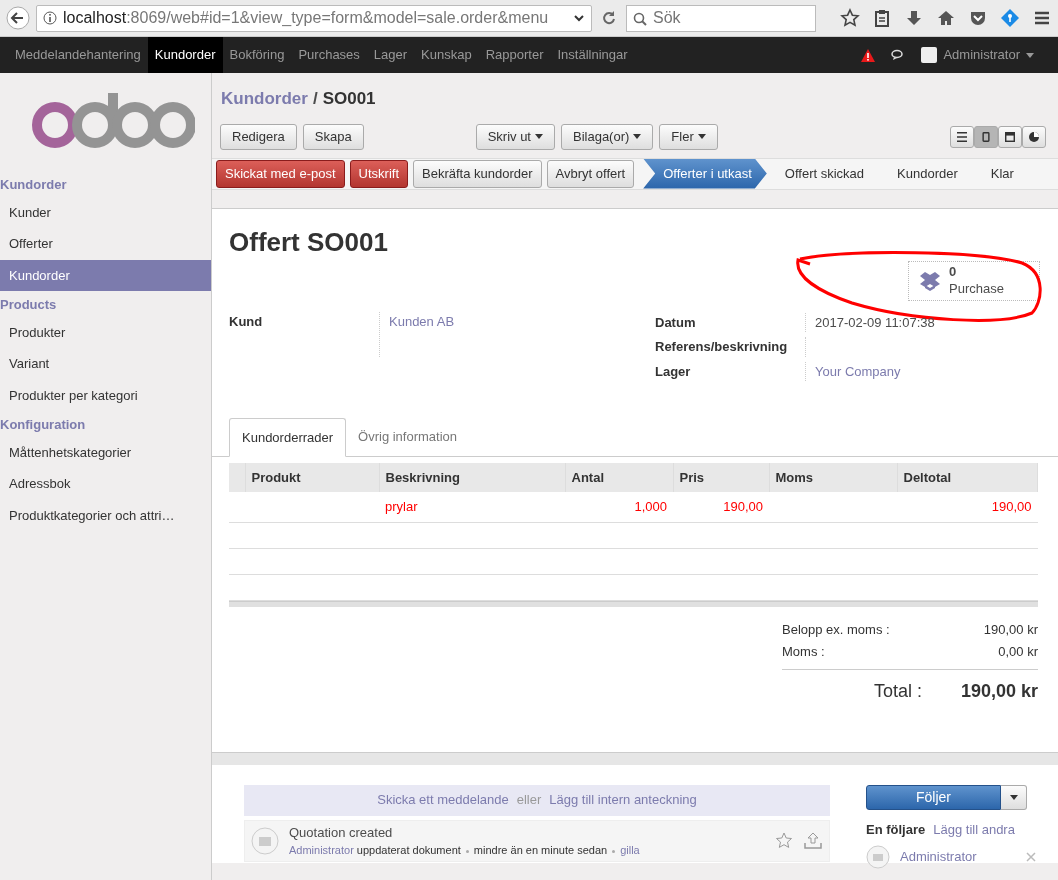 Image resolution: width=1058 pixels, height=880 pixels. Describe the element at coordinates (592, 55) in the screenshot. I see `menu-item: Inställningar` at that location.